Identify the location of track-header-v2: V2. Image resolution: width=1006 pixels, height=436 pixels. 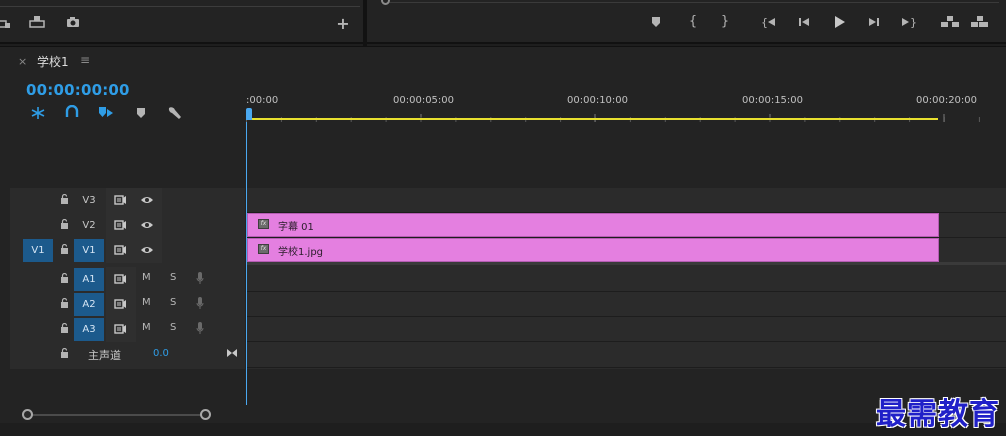
(127, 225).